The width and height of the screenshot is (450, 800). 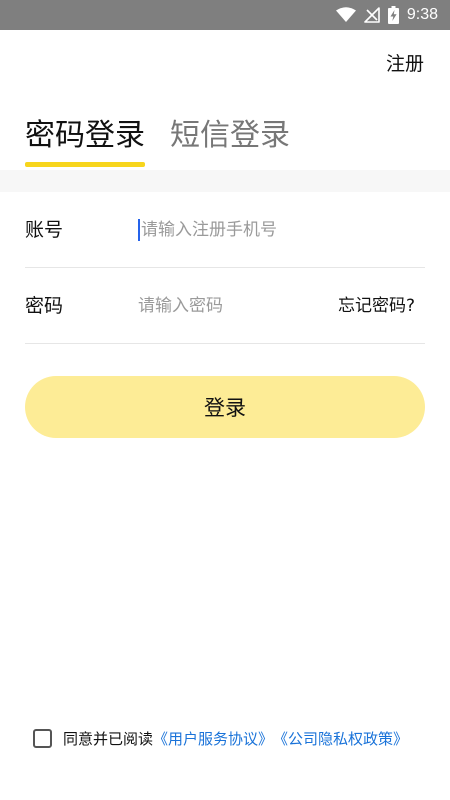 I want to click on battery-charging-icon, so click(x=393, y=15).